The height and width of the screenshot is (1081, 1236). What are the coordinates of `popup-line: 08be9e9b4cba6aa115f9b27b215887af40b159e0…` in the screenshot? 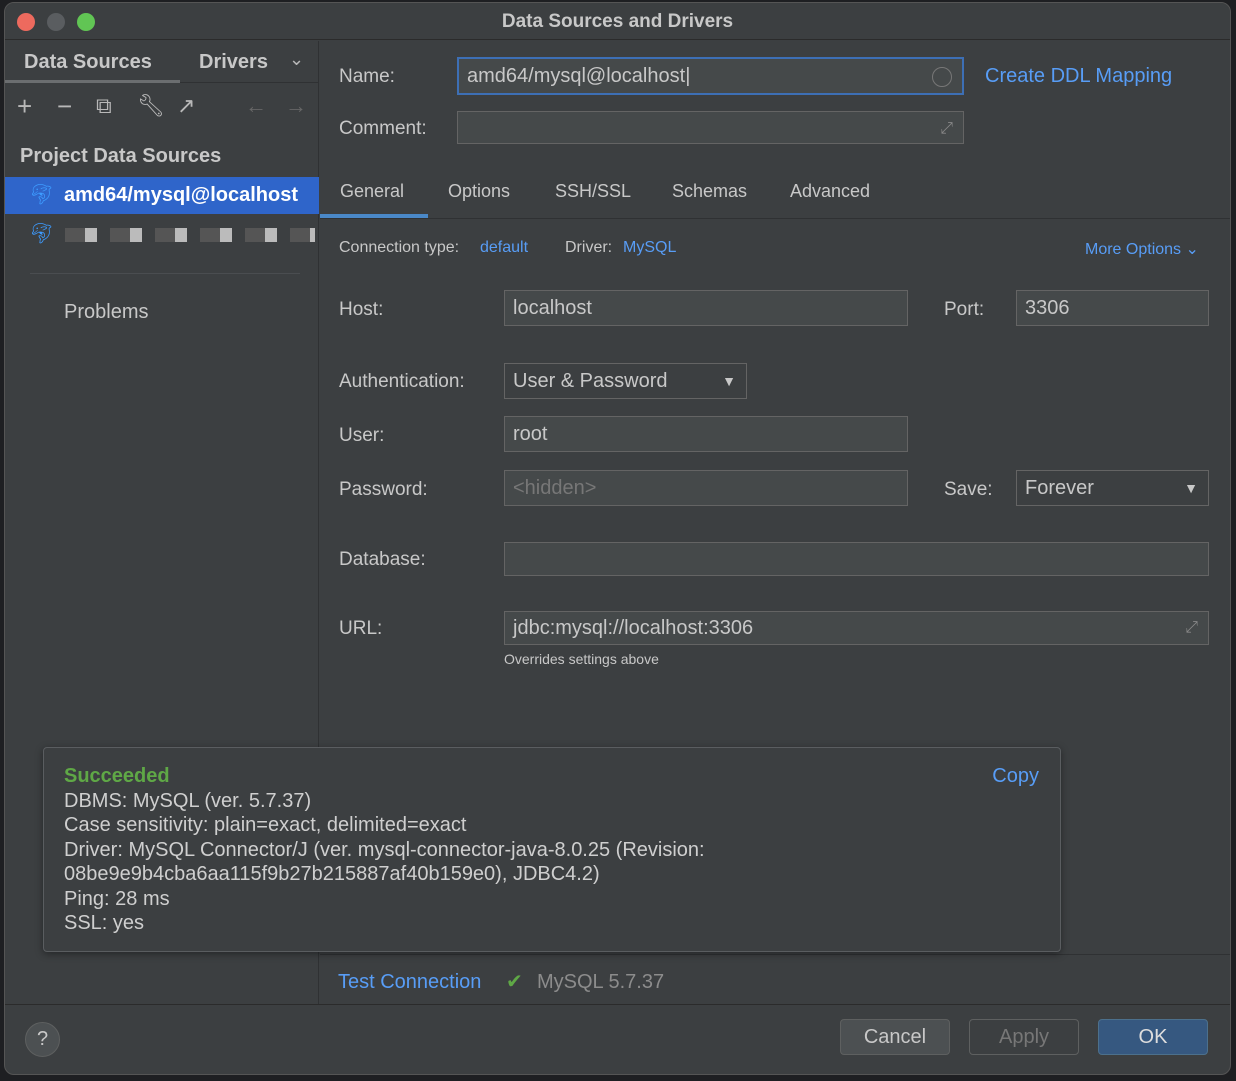 It's located at (332, 874).